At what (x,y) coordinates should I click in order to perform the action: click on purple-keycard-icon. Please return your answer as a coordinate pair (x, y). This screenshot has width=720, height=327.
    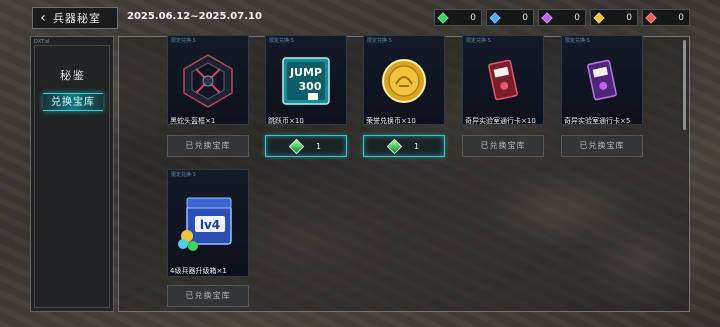
    Looking at the image, I should click on (602, 80).